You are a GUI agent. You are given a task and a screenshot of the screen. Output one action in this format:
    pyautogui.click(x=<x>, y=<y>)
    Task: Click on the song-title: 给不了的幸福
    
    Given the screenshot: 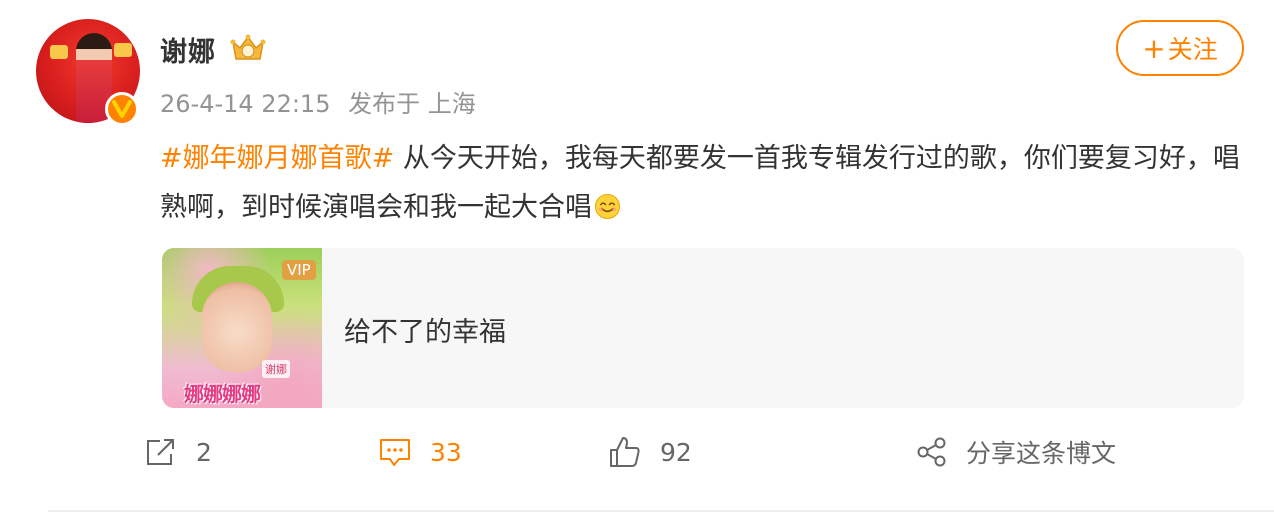 What is the action you would take?
    pyautogui.click(x=425, y=332)
    